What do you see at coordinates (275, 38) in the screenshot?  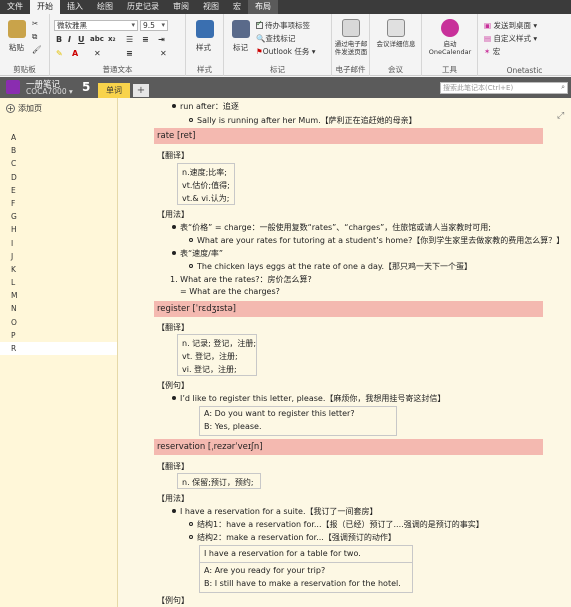 I see `find-tags-button: 🔍查找标记` at bounding box center [275, 38].